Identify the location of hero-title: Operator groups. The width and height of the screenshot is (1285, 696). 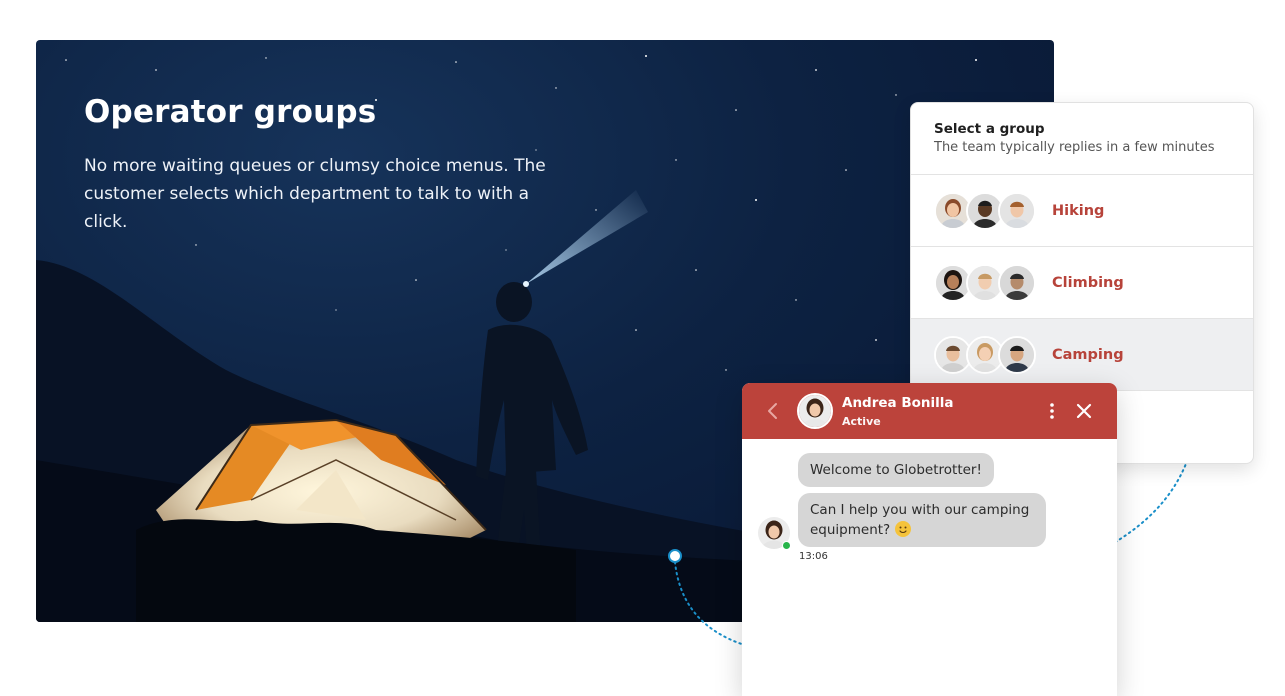
(230, 112).